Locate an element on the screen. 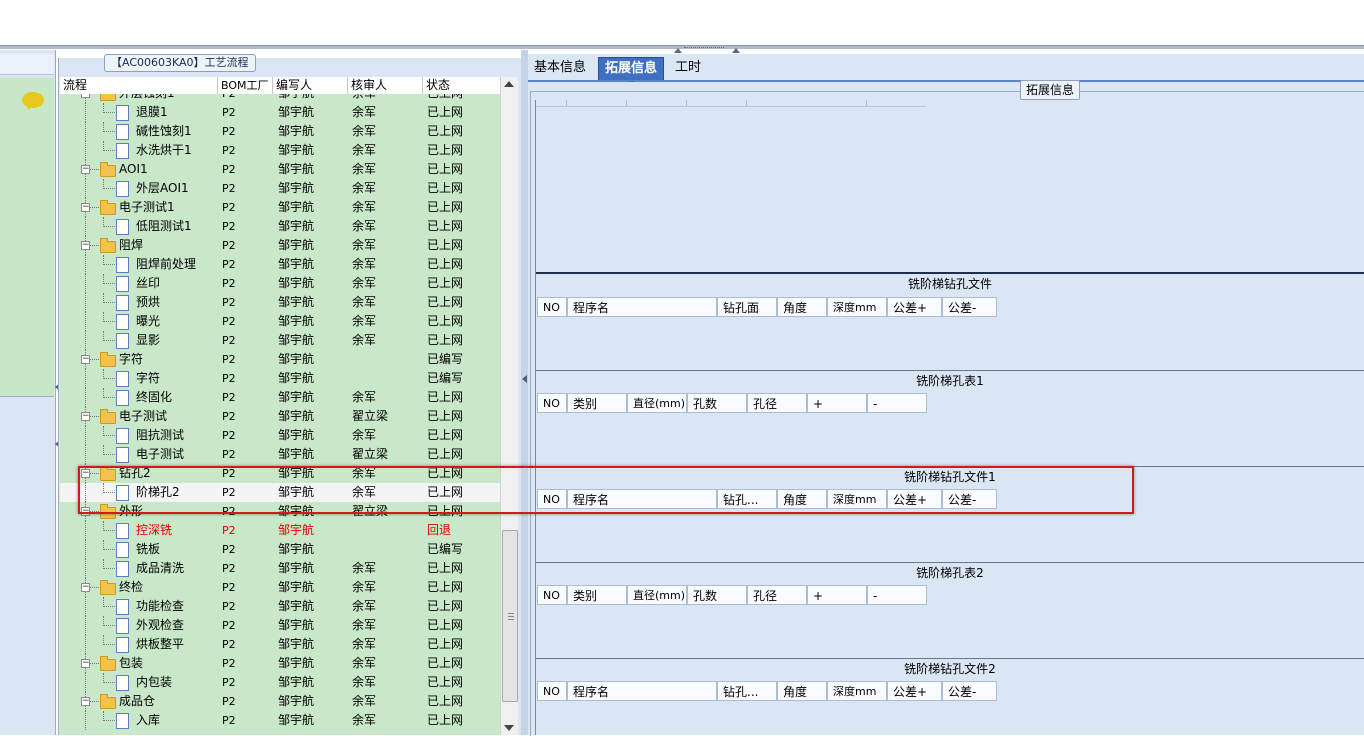 The width and height of the screenshot is (1364, 736). tree-node-leaf: 电子测试 P2 邹宇航 翟立梁 已上网 is located at coordinates (280, 454).